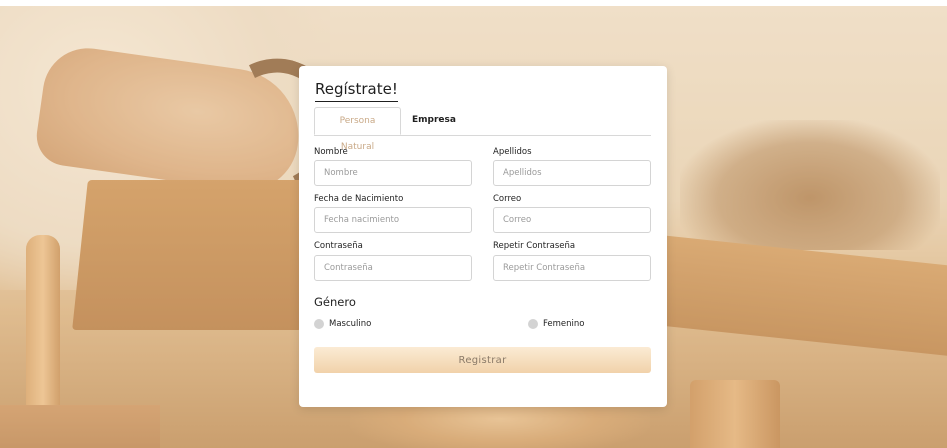 This screenshot has width=947, height=448. I want to click on gender-heading: Género, so click(335, 302).